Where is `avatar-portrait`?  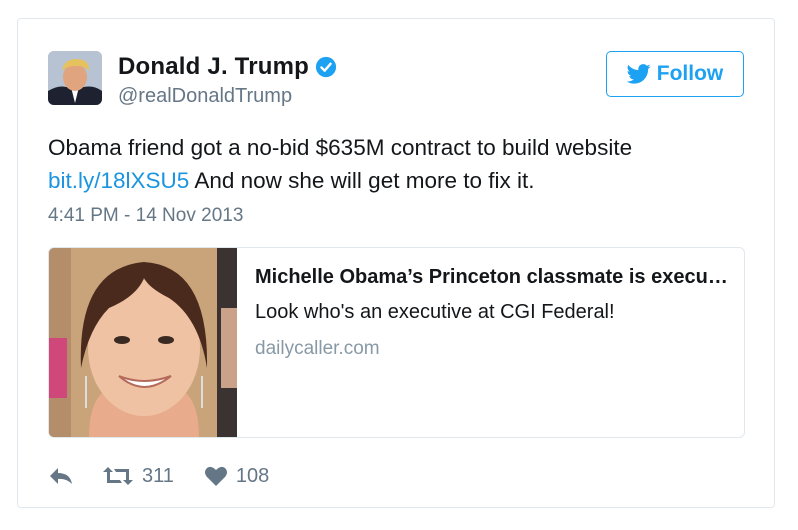
avatar-portrait is located at coordinates (75, 78).